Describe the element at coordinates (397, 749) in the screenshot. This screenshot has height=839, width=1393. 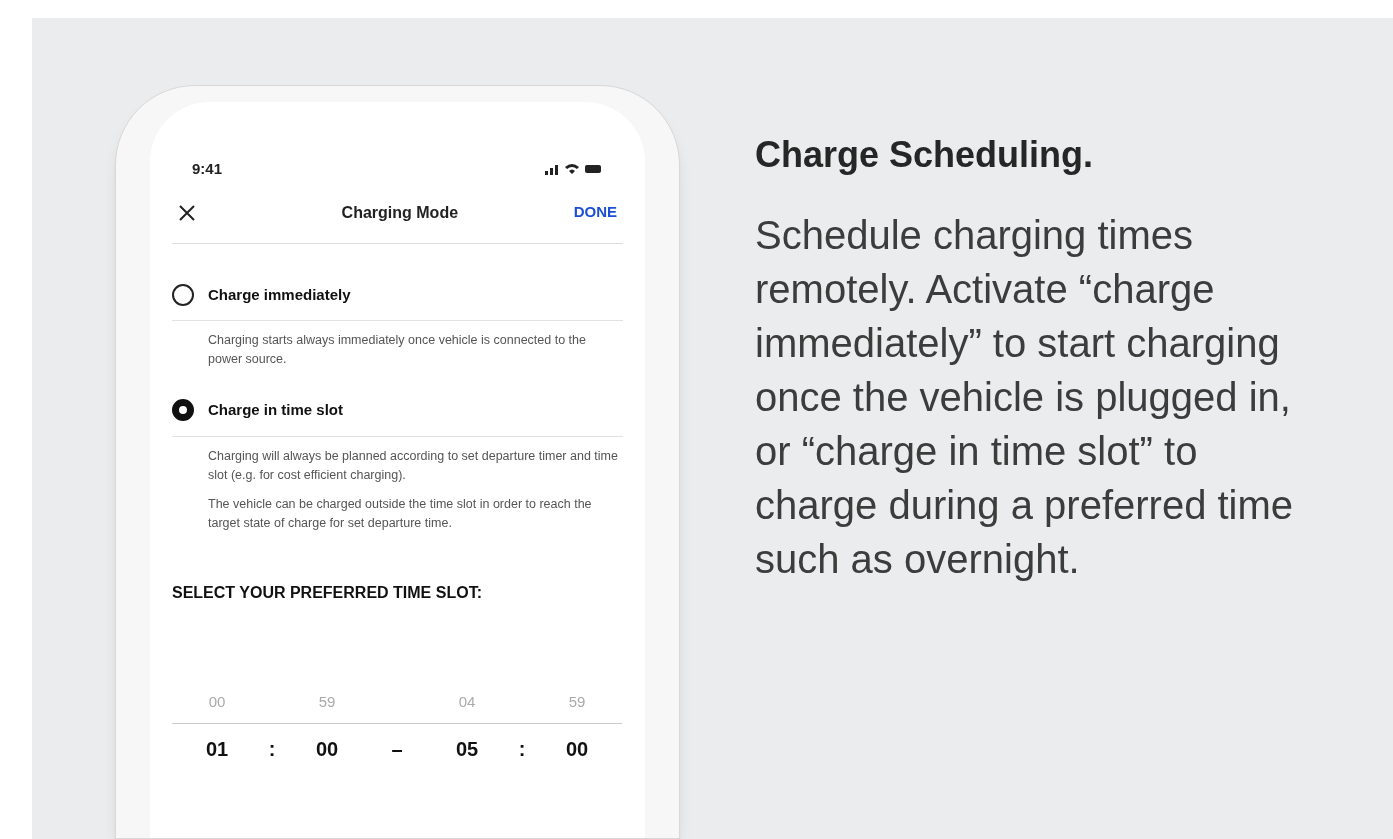
I see `picker-value: –` at that location.